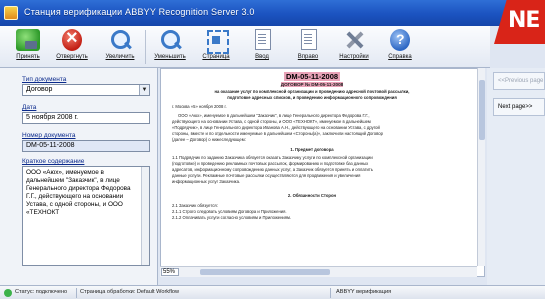  Describe the element at coordinates (519, 107) in the screenshot. I see `next-page-button: Next page>>` at that location.